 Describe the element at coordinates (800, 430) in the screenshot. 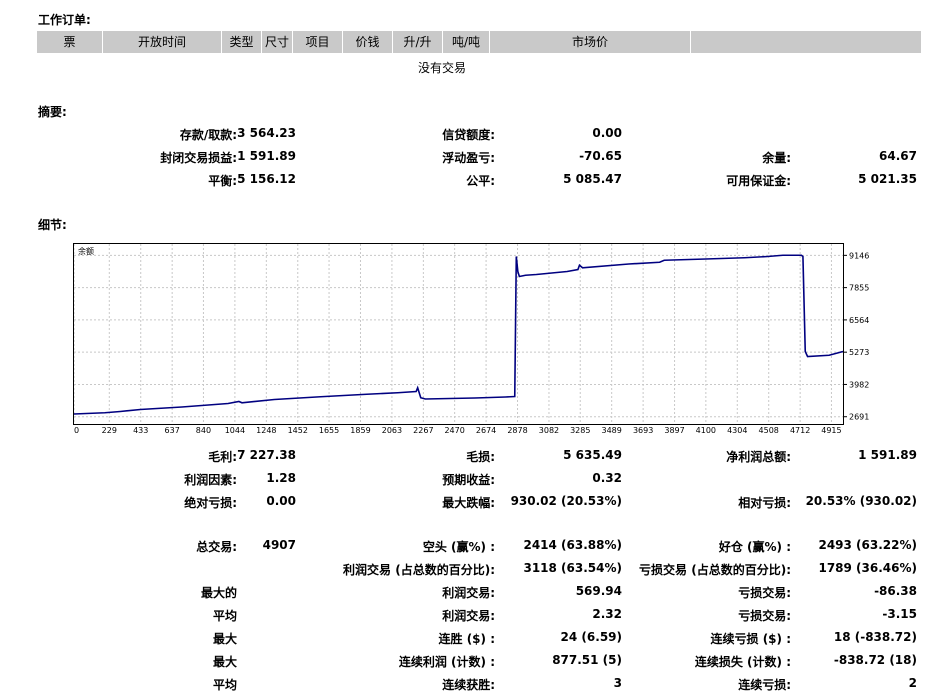

I see `x-tick-label: 4712` at that location.